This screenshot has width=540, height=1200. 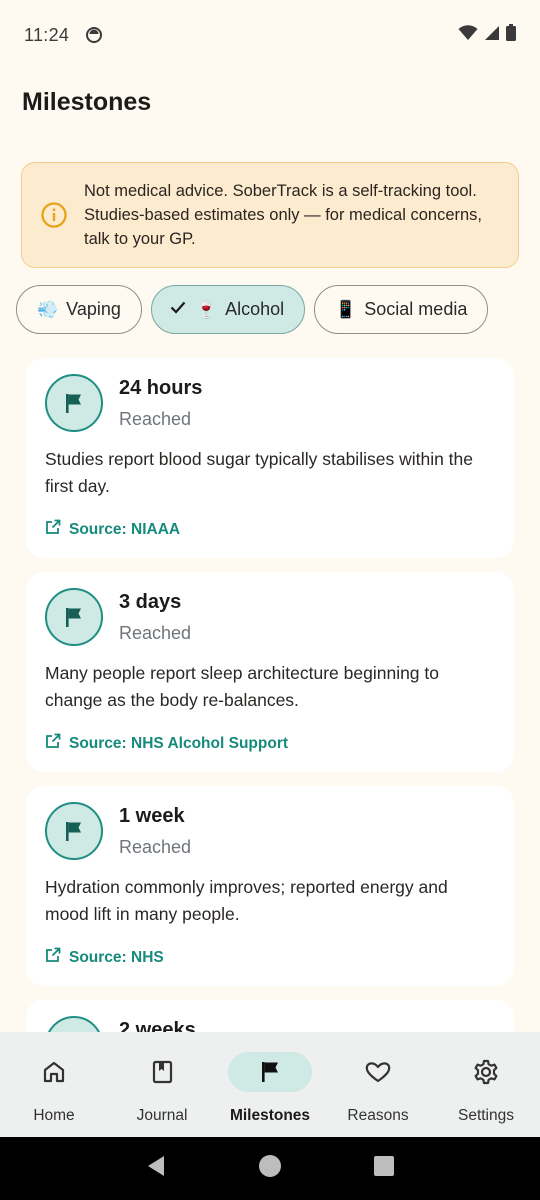 I want to click on source-label: Source: NHS, so click(x=116, y=957).